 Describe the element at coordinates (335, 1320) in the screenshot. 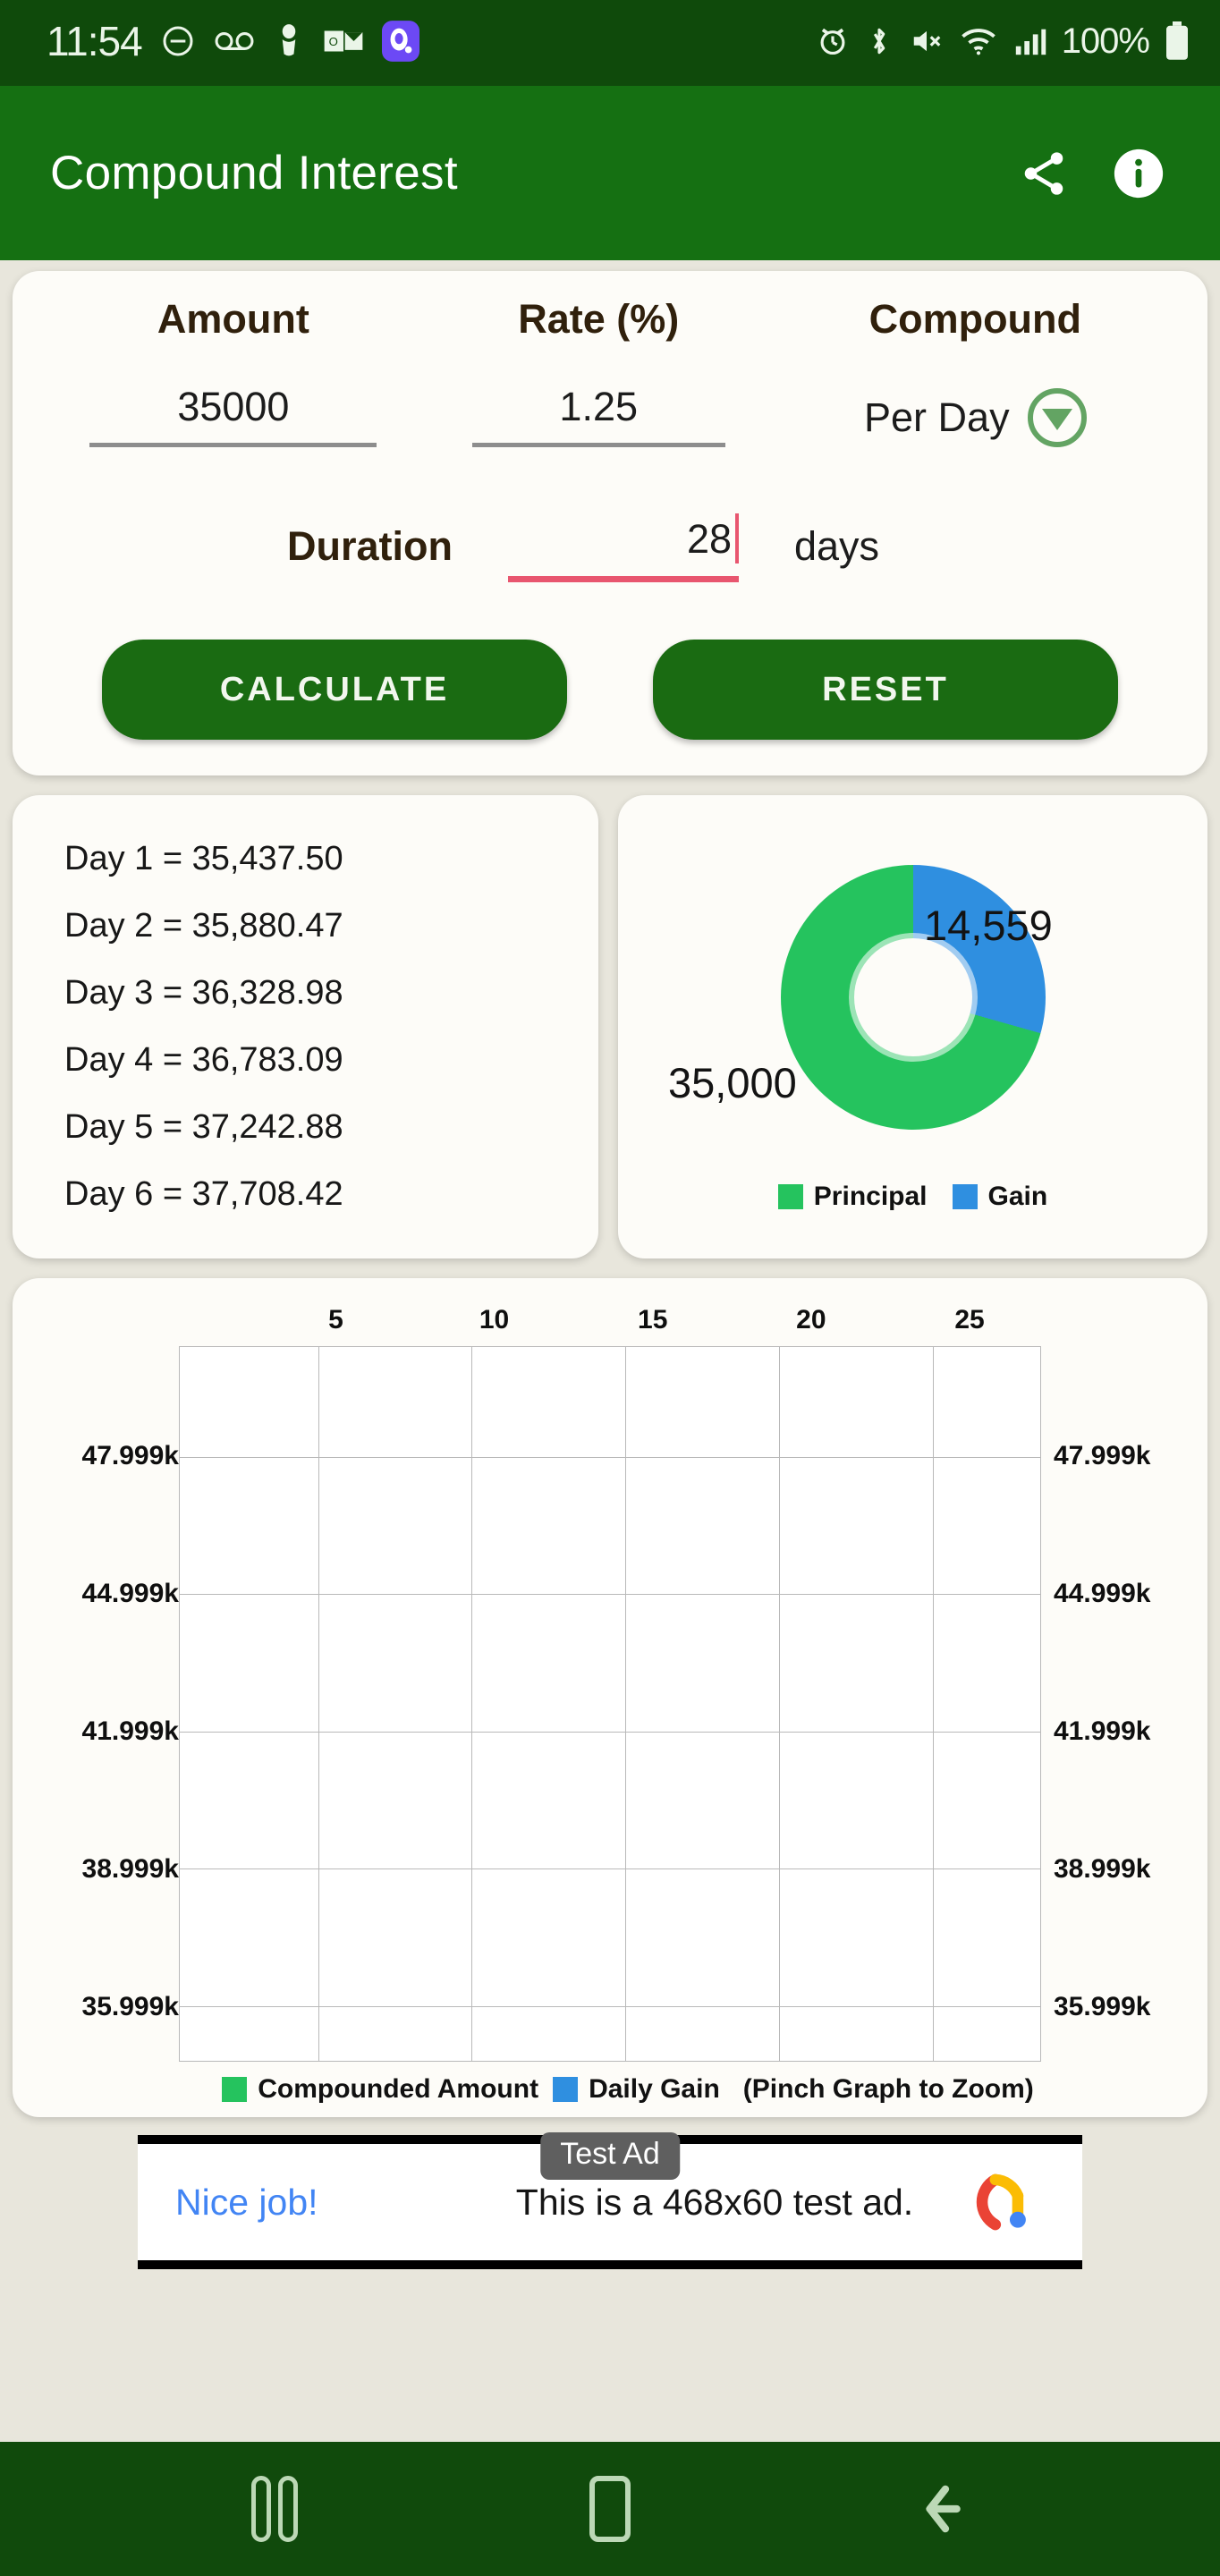

I see `x-axis-tick-label: 5` at that location.